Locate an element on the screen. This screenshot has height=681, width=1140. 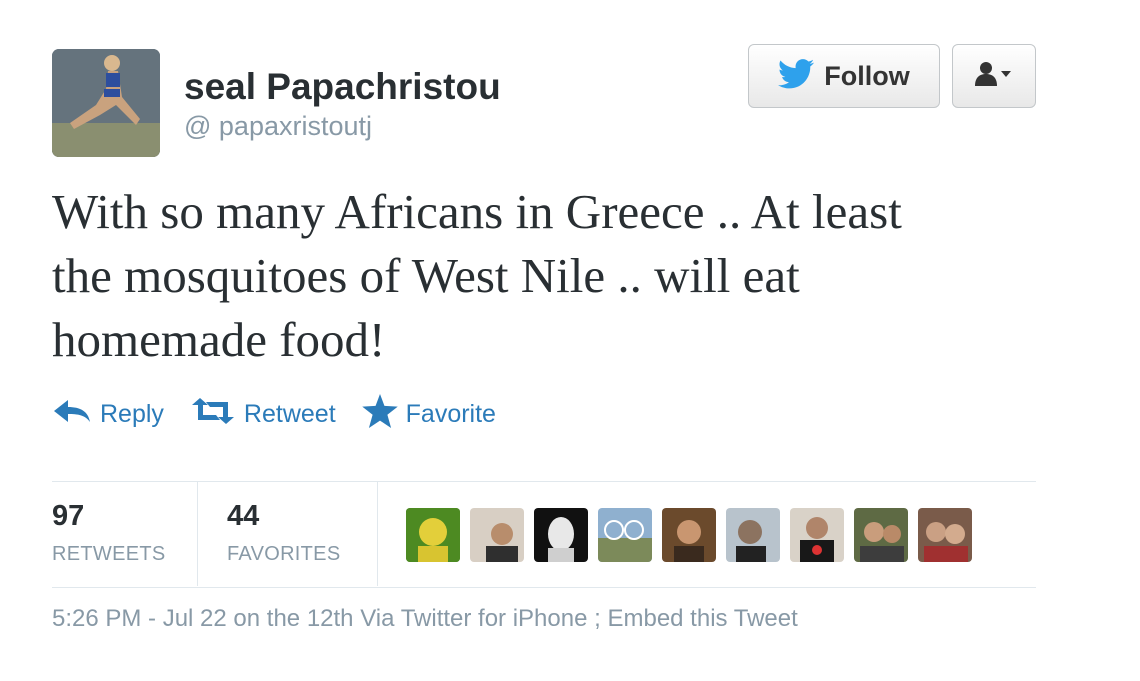
favorite-button: Favorite is located at coordinates (428, 414).